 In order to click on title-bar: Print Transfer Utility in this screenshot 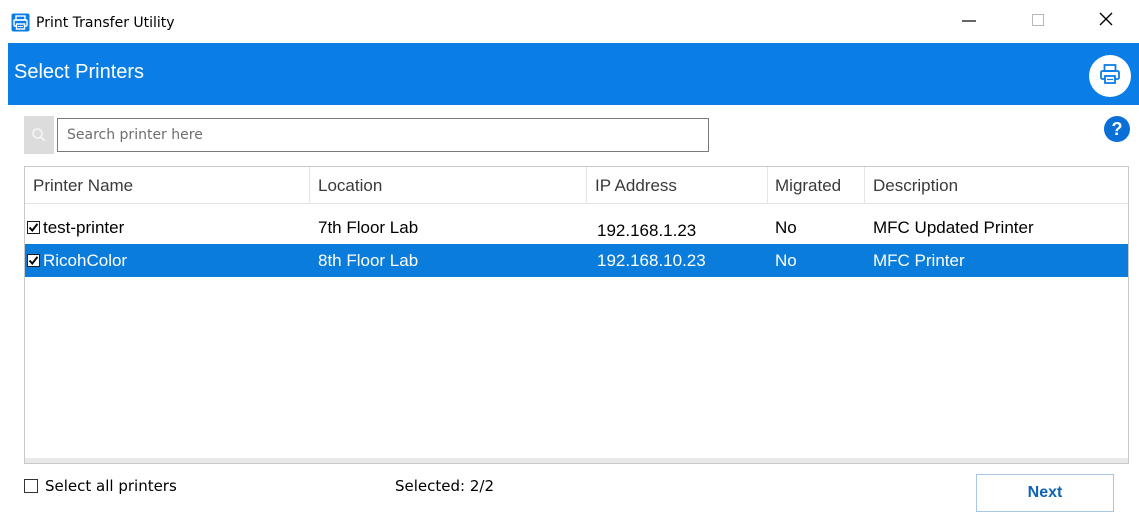, I will do `click(569, 21)`.